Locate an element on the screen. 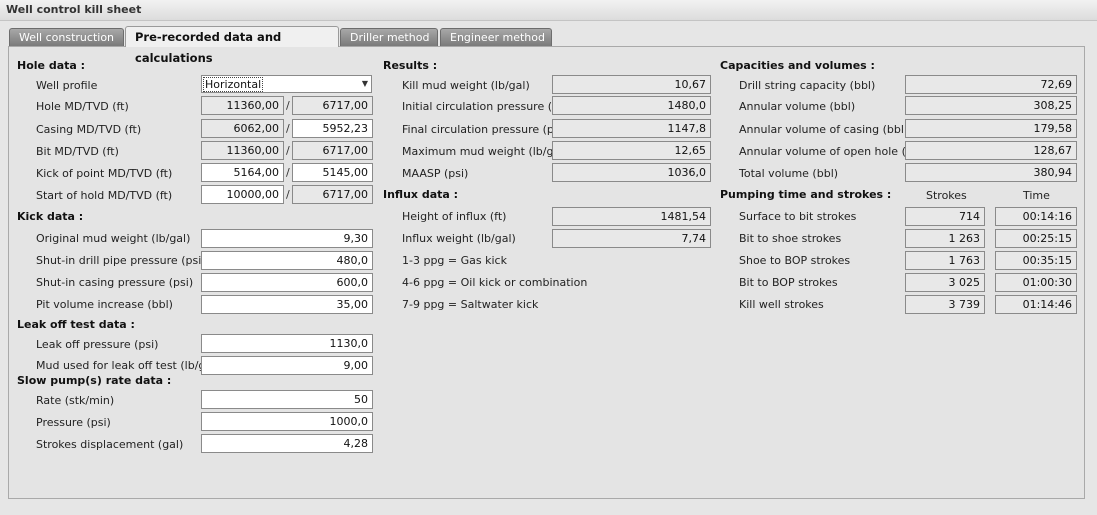  kill-well-strokes: 3 739 is located at coordinates (945, 304).